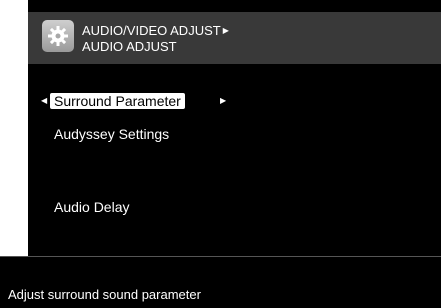  What do you see at coordinates (104, 294) in the screenshot?
I see `help-text: Adjust surround sound parameter` at bounding box center [104, 294].